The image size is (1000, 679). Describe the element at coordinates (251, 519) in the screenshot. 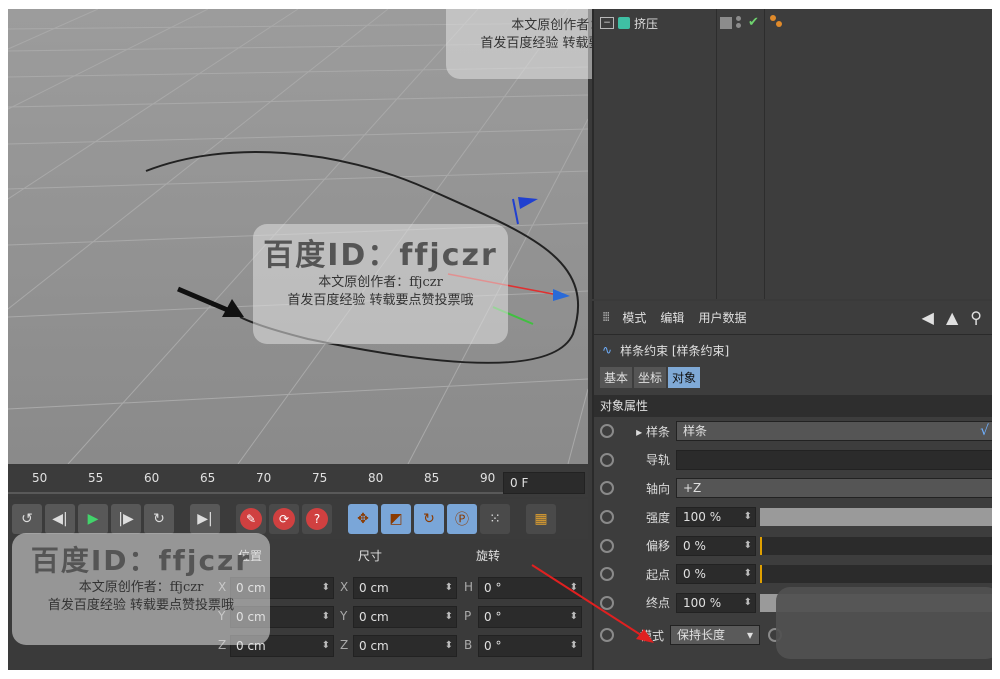

I see `record-key-icon: ✎` at that location.